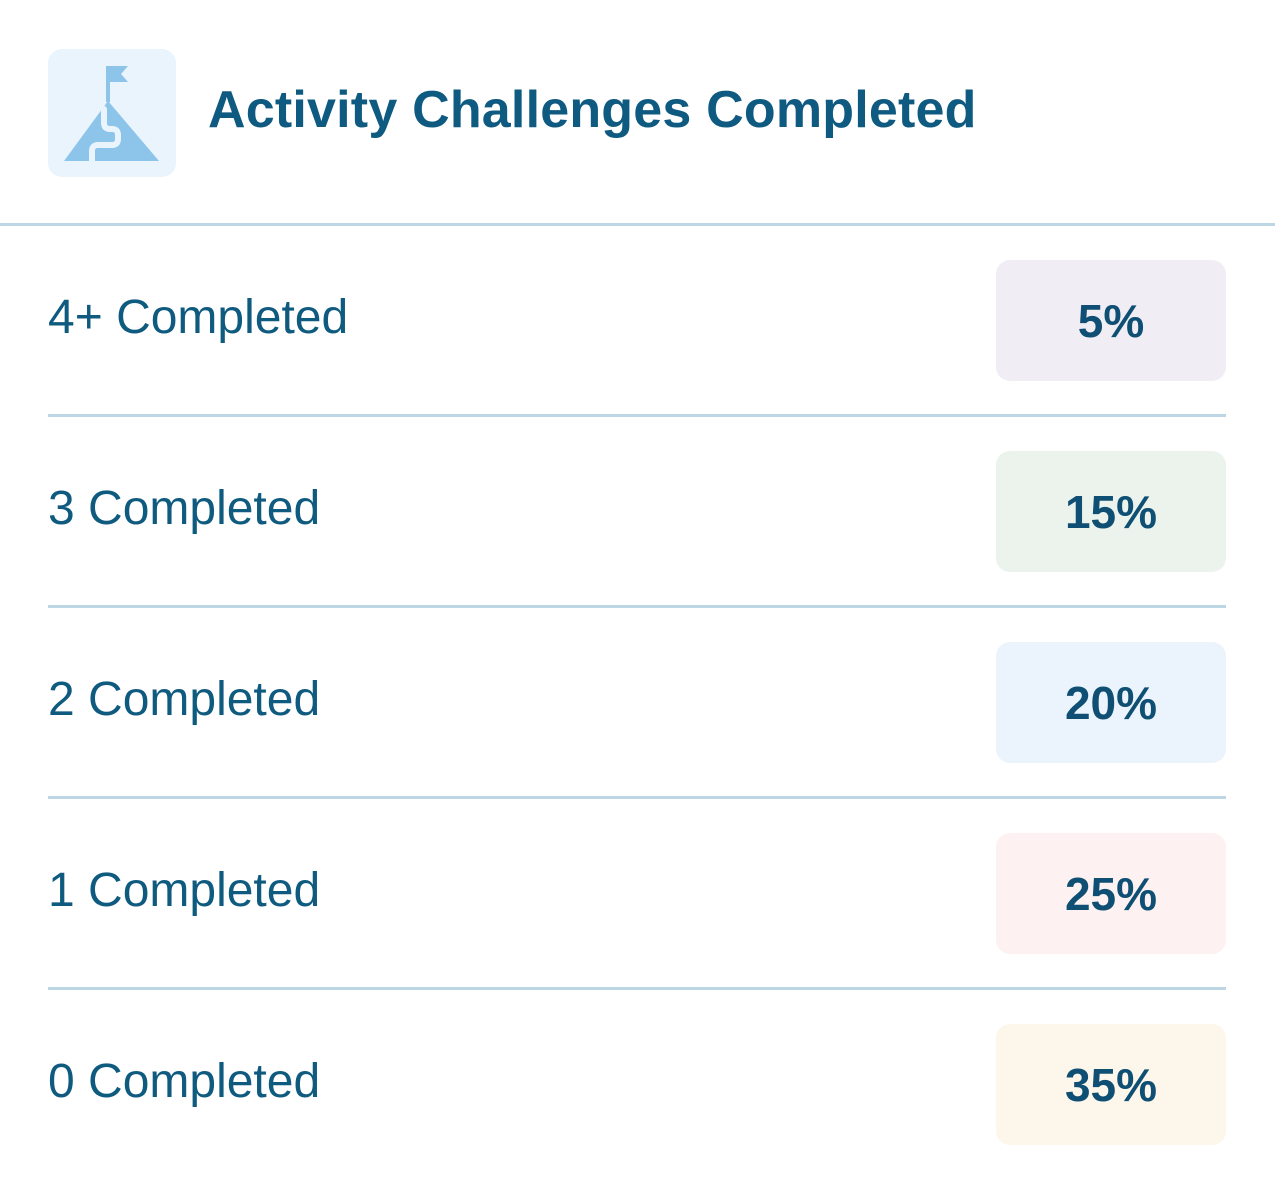 Image resolution: width=1275 pixels, height=1196 pixels. What do you see at coordinates (1111, 1084) in the screenshot?
I see `percentage-badge: 35%` at bounding box center [1111, 1084].